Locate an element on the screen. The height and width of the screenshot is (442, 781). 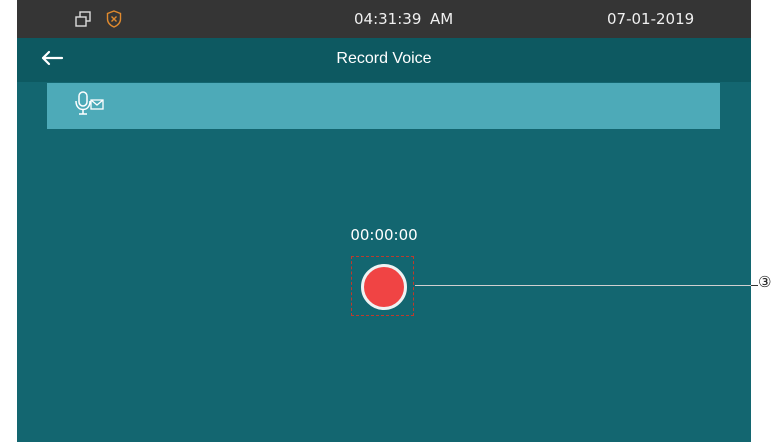
title-bar: Record Voice is located at coordinates (384, 60).